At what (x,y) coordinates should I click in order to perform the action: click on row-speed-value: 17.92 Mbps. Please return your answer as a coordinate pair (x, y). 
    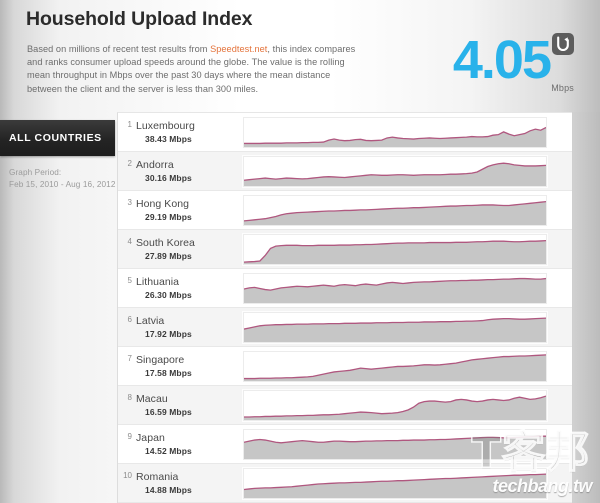
    Looking at the image, I should click on (168, 333).